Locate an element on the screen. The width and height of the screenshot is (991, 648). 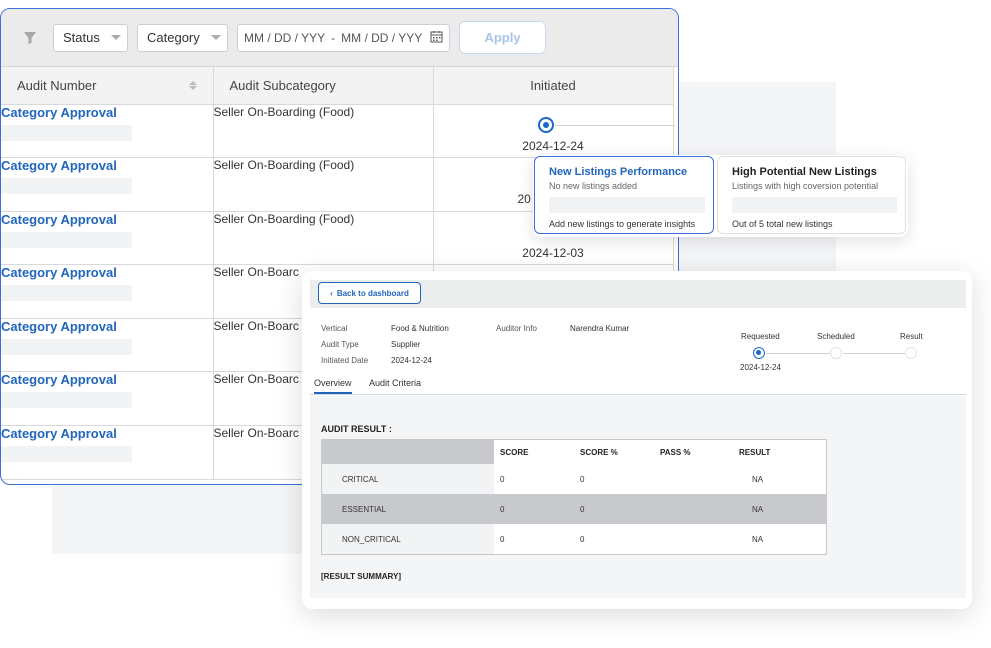
timeline-dot-icon is located at coordinates (545, 124).